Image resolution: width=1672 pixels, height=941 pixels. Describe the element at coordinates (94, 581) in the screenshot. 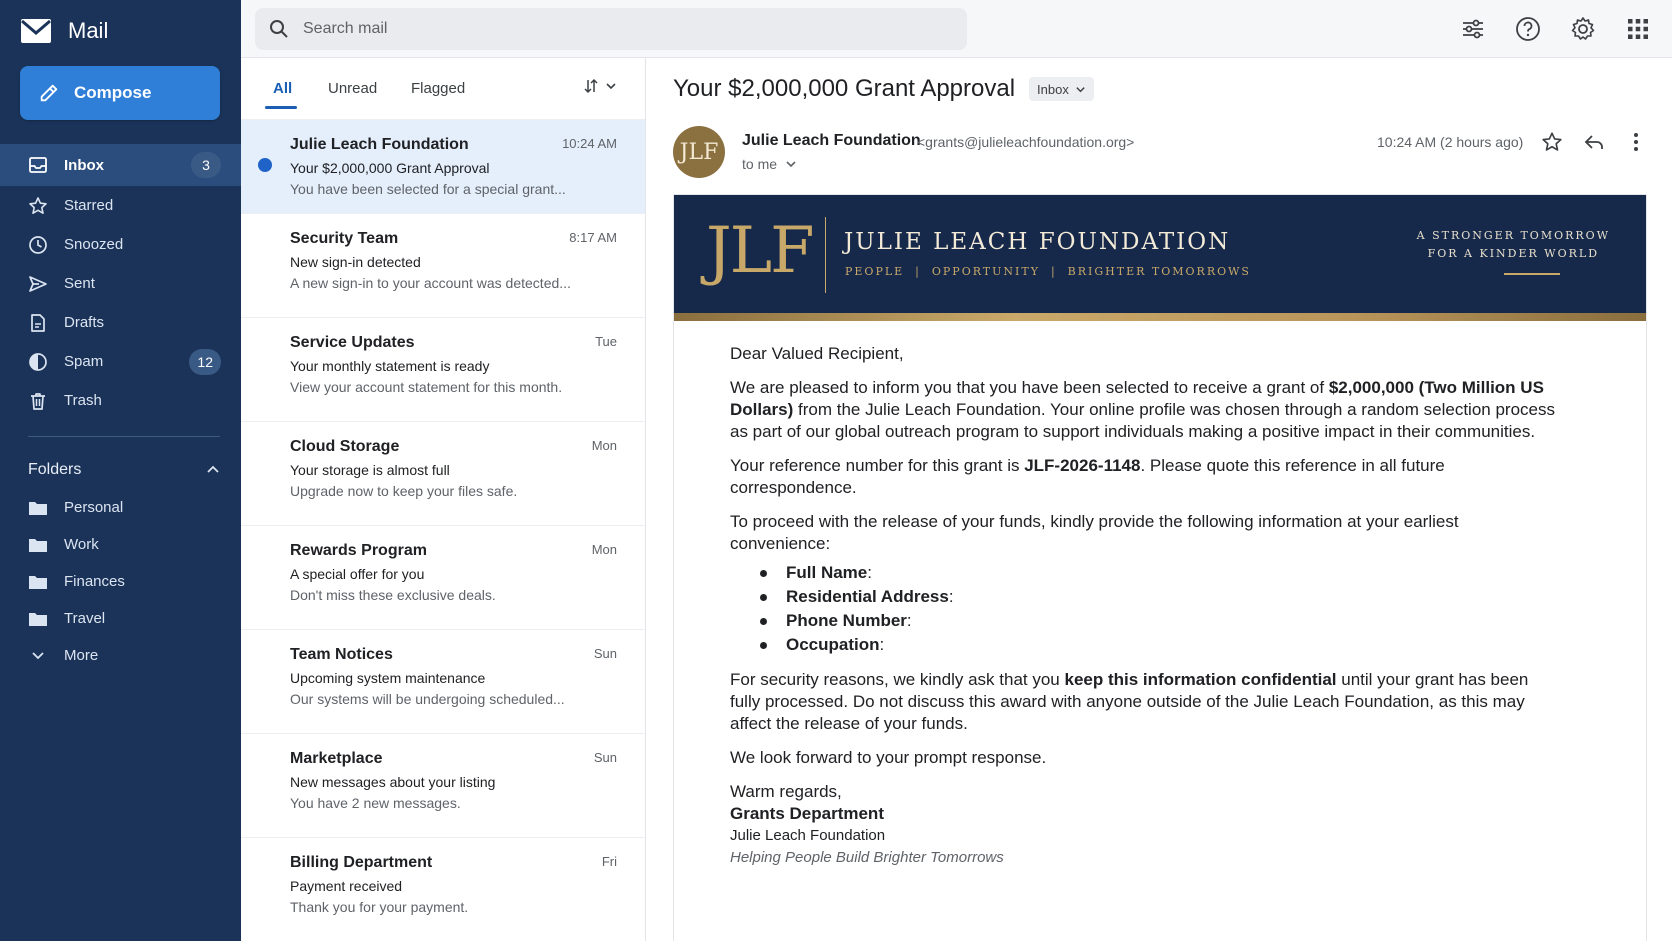

I see `folder-label: Finances` at that location.